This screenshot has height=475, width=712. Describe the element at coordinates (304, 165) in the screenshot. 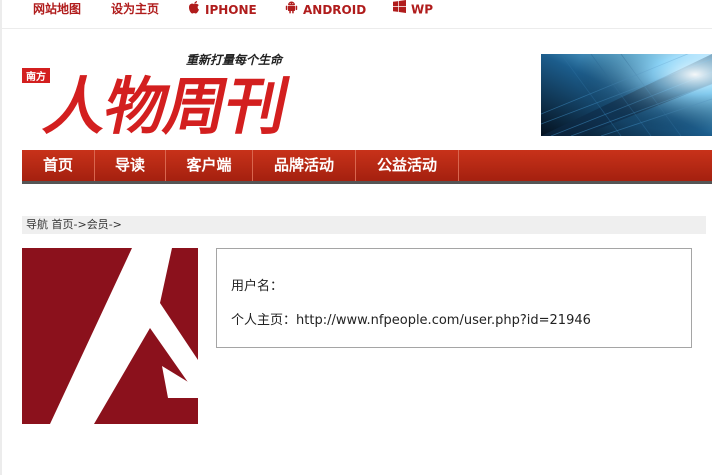

I see `nav-brand-events: 品牌活动` at that location.